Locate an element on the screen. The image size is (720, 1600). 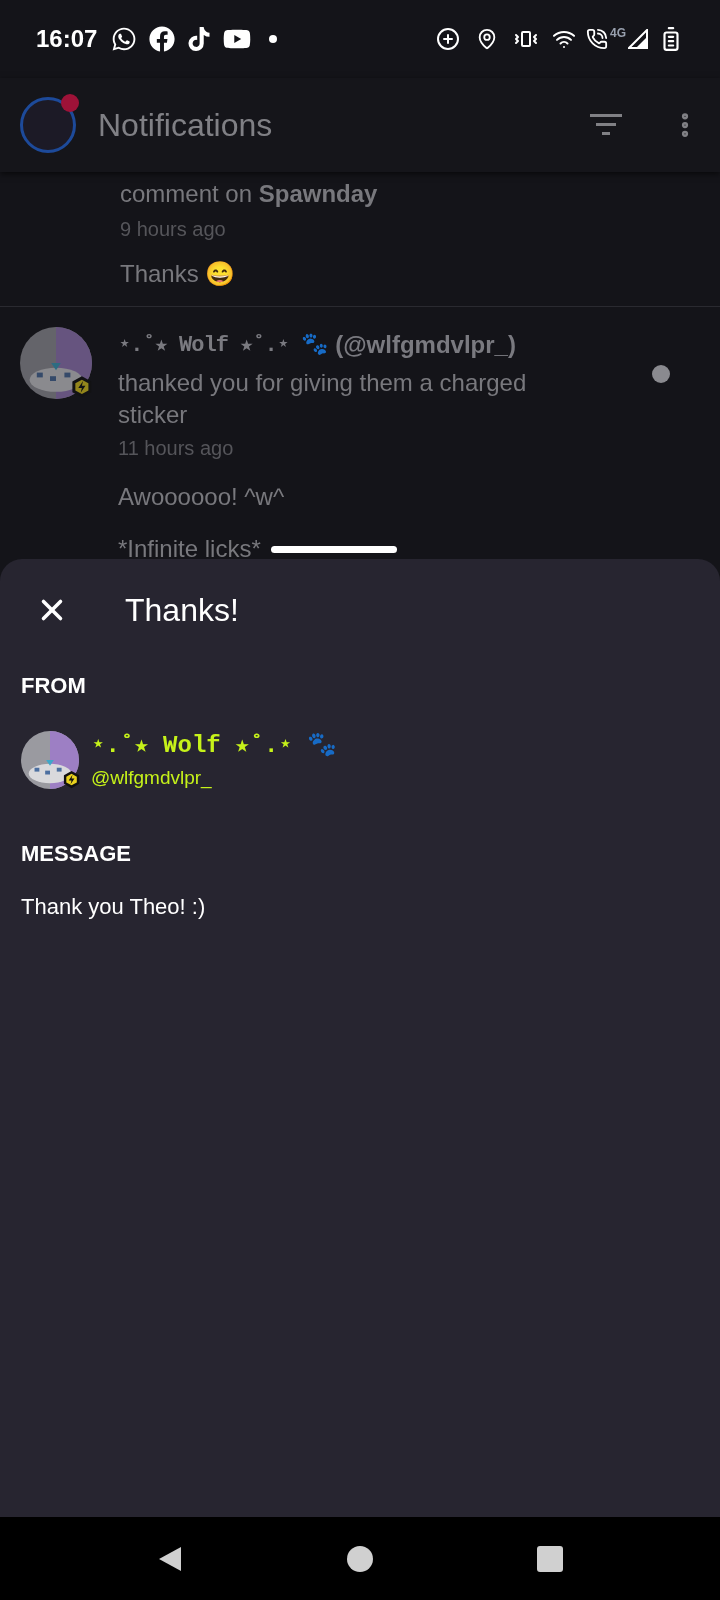
location-icon is located at coordinates (487, 39).